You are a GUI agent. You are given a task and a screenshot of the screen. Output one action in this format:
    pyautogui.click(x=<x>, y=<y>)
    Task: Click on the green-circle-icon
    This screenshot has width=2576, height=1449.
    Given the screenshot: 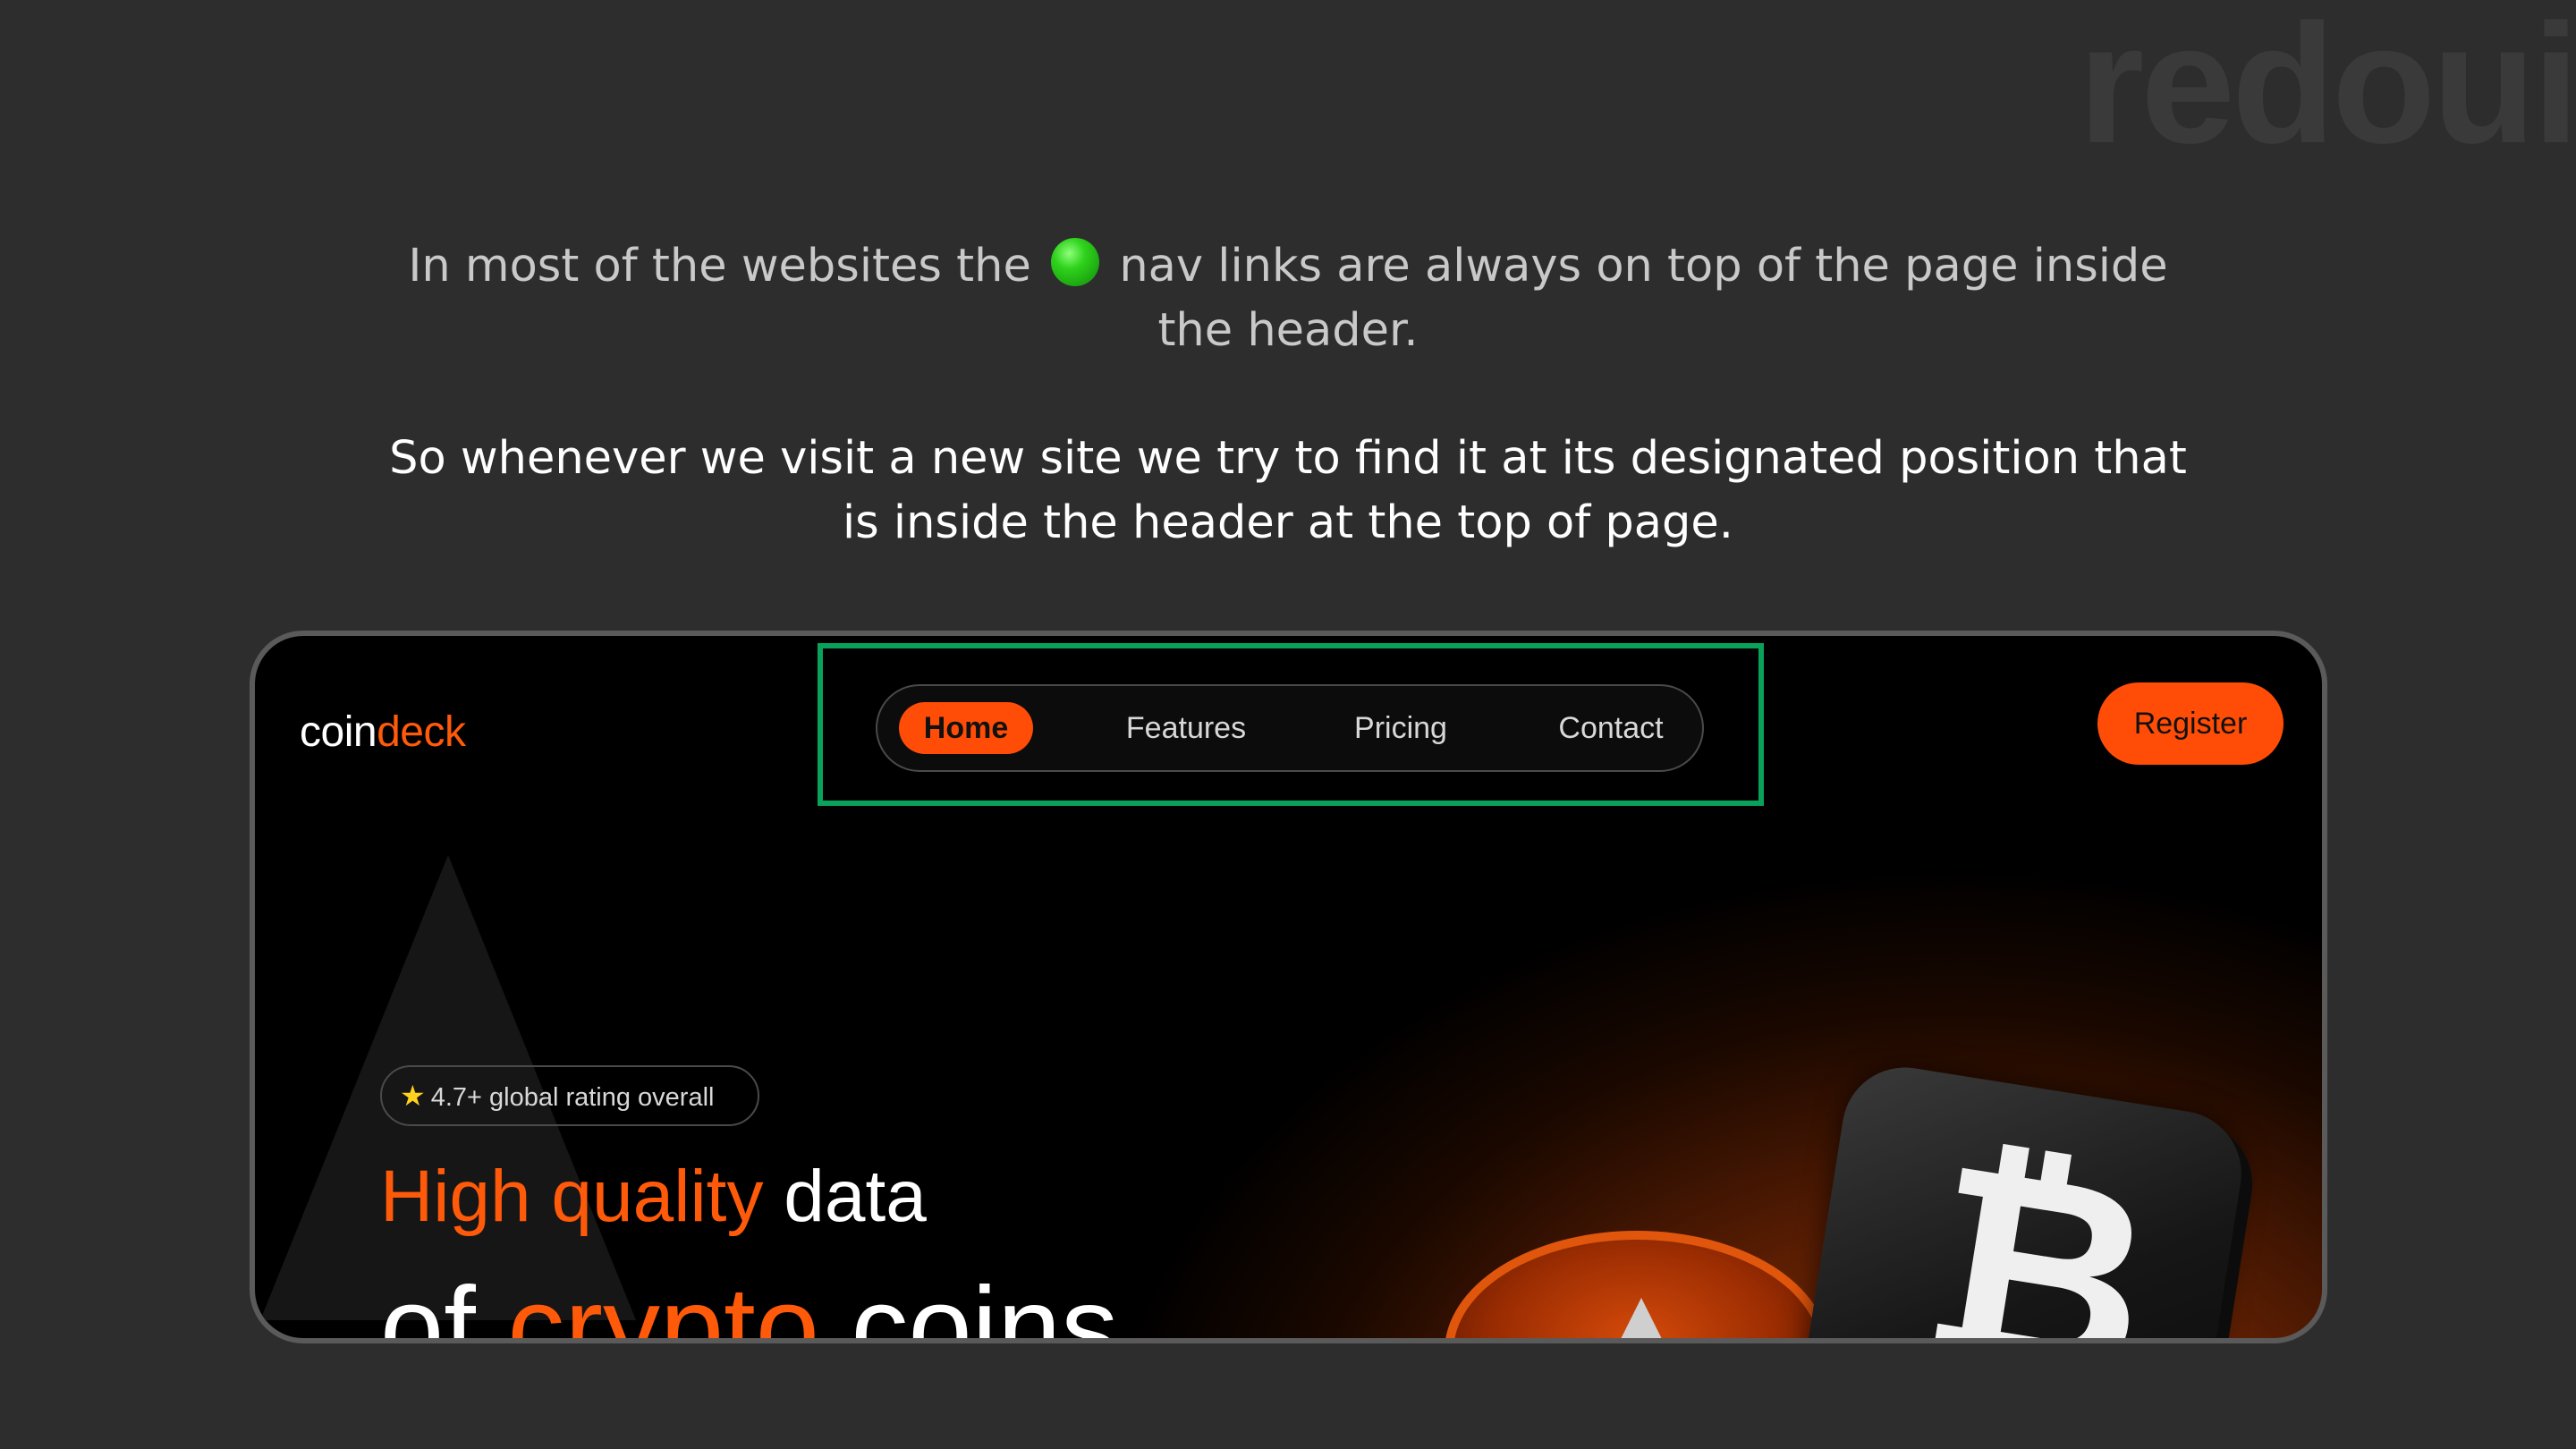 What is the action you would take?
    pyautogui.click(x=1075, y=262)
    